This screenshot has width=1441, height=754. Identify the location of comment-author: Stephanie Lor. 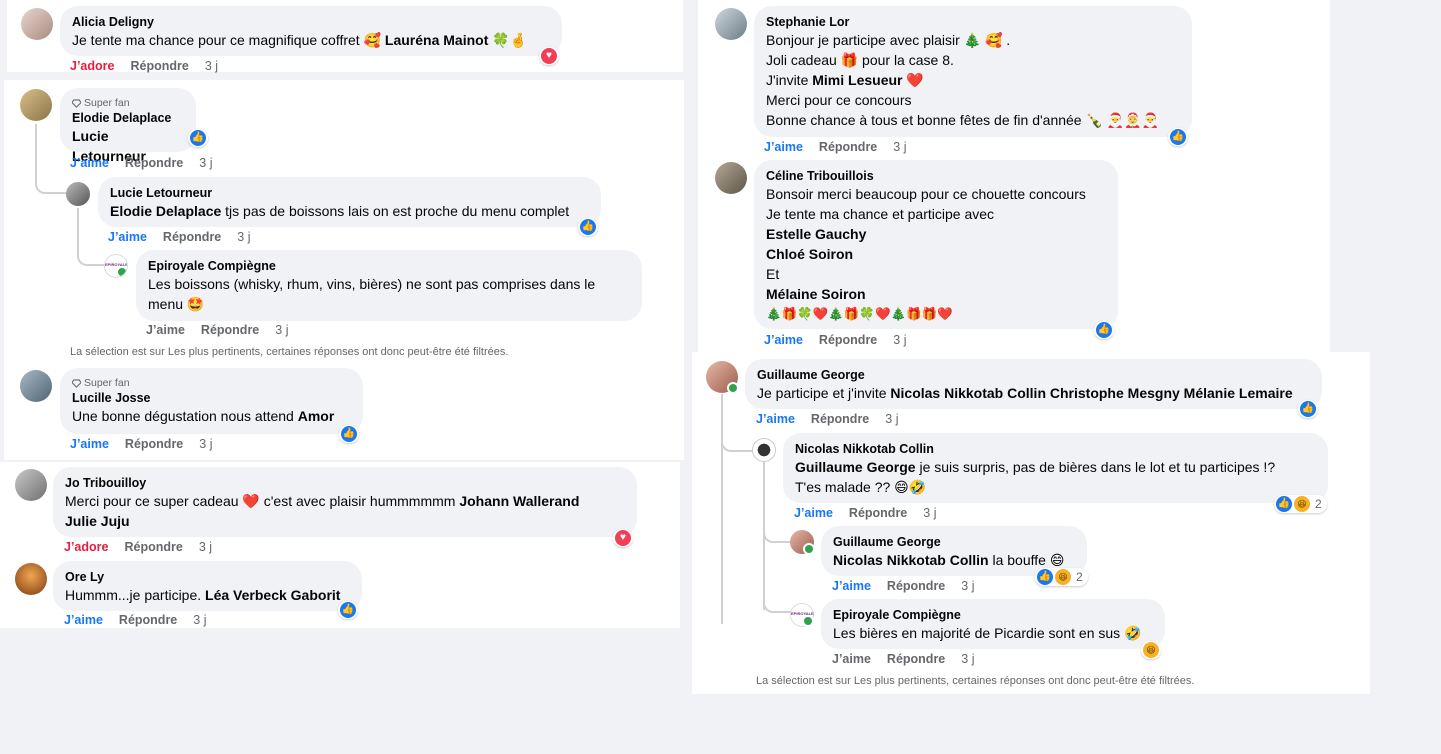
(973, 22).